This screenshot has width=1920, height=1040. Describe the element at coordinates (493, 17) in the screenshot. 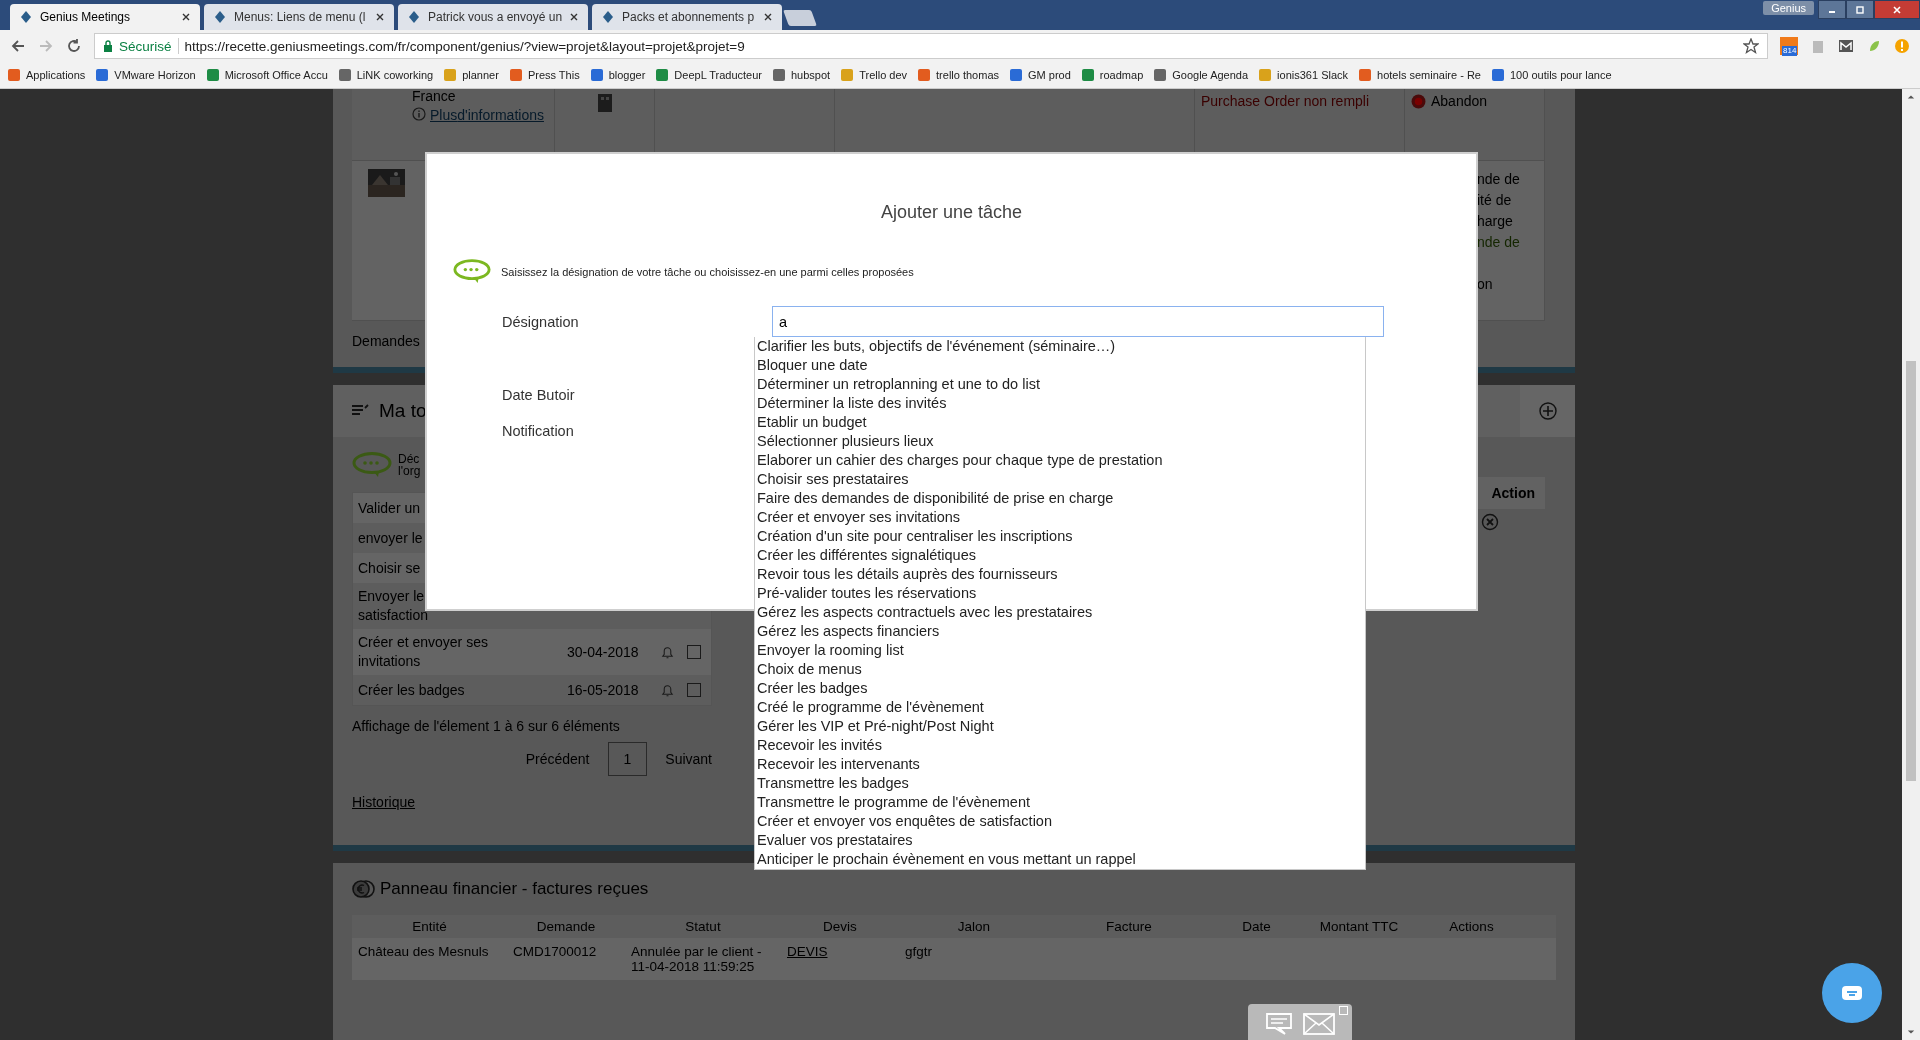

I see `browser-tab: Patrick vous a envoyé un` at that location.